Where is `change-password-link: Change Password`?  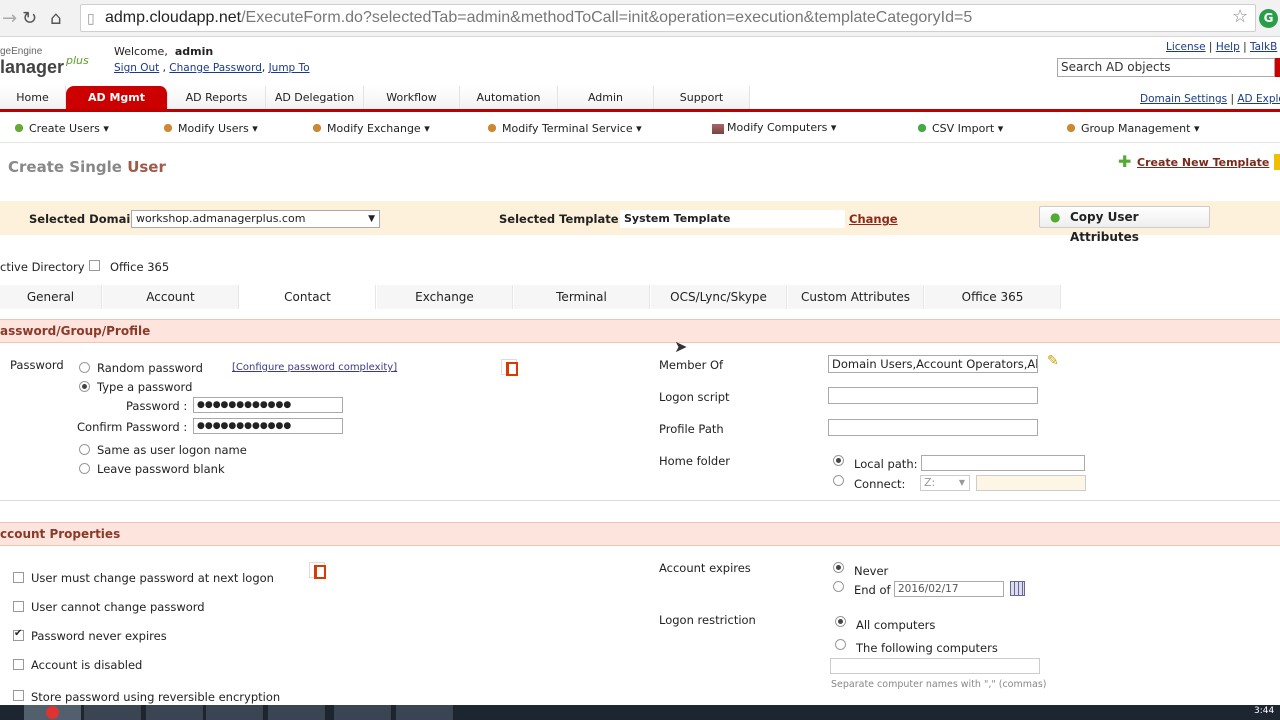 change-password-link: Change Password is located at coordinates (215, 68).